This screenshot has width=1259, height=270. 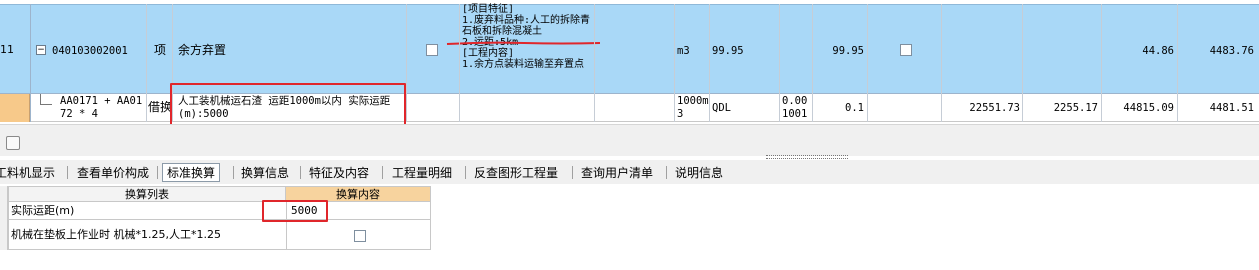 What do you see at coordinates (147, 194) in the screenshot?
I see `column-header-list: 换算列表` at bounding box center [147, 194].